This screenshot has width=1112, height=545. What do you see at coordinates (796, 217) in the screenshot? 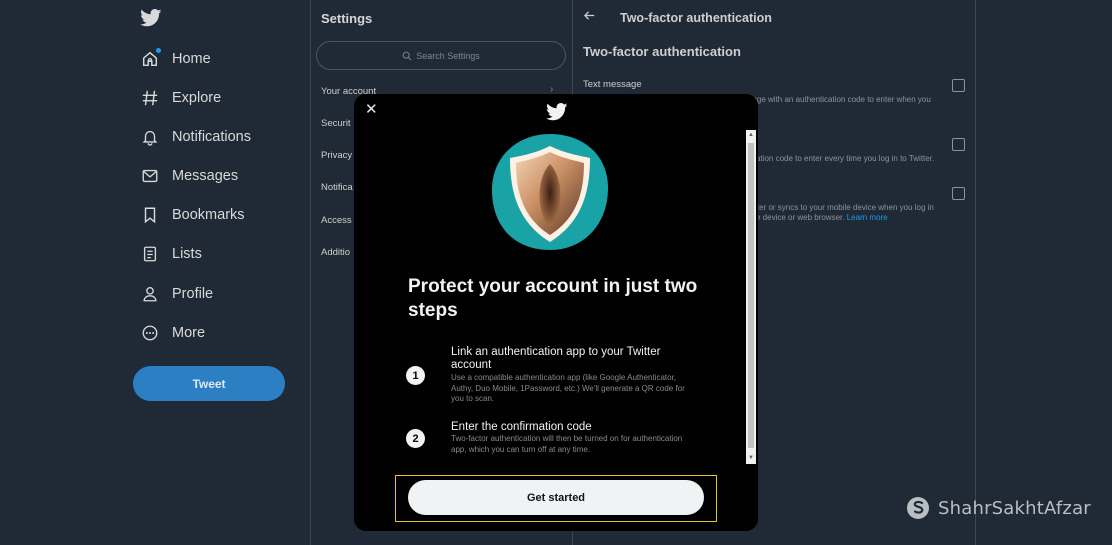
I see `tfa-option-desc-text: bile device or web browser.` at bounding box center [796, 217].